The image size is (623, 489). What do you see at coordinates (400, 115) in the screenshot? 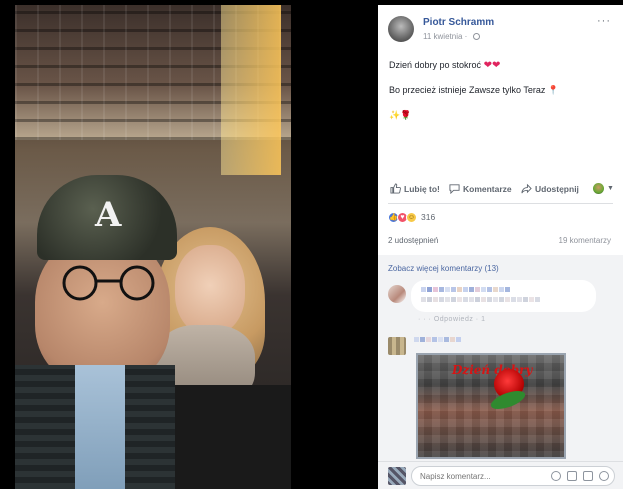
I see `sparkles-rose-emoji: ✨🌹` at bounding box center [400, 115].